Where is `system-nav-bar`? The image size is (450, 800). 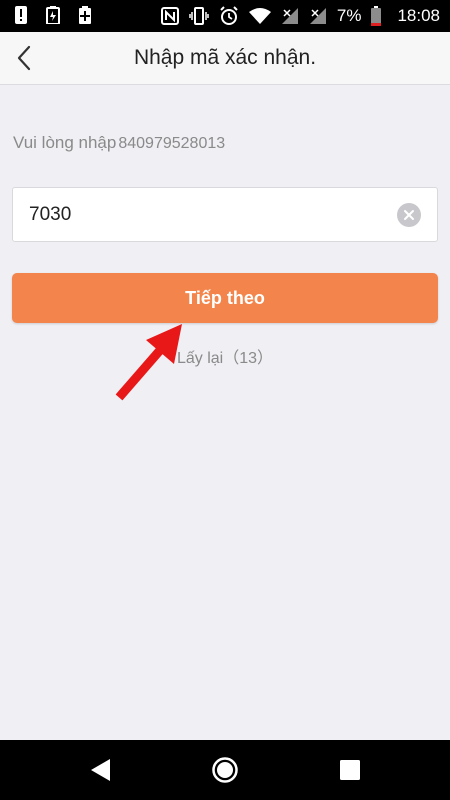
system-nav-bar is located at coordinates (225, 770).